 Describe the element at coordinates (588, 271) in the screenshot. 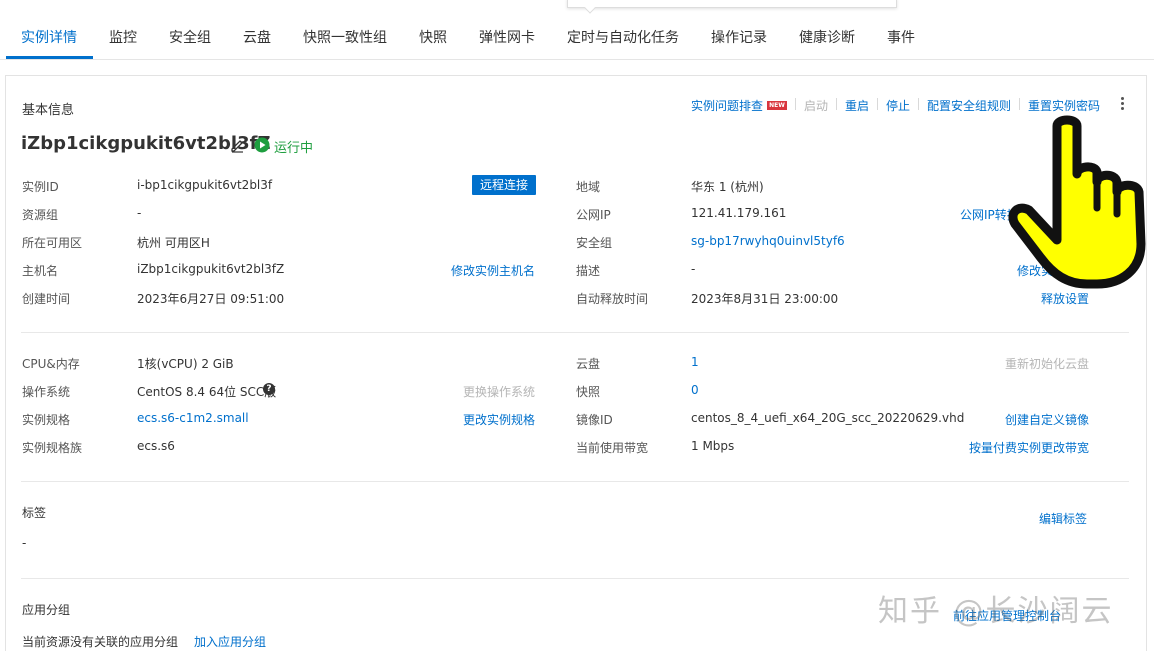

I see `description-label: 描述` at that location.